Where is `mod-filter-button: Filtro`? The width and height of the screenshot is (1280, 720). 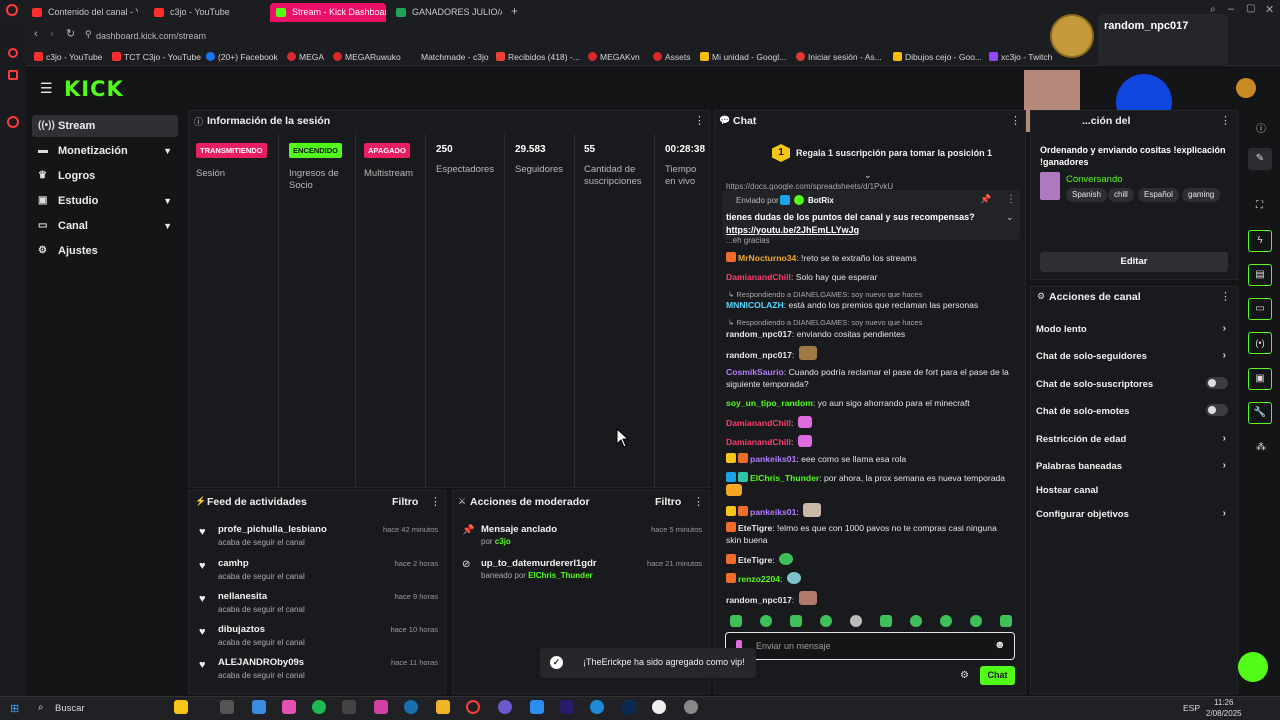 mod-filter-button: Filtro is located at coordinates (668, 502).